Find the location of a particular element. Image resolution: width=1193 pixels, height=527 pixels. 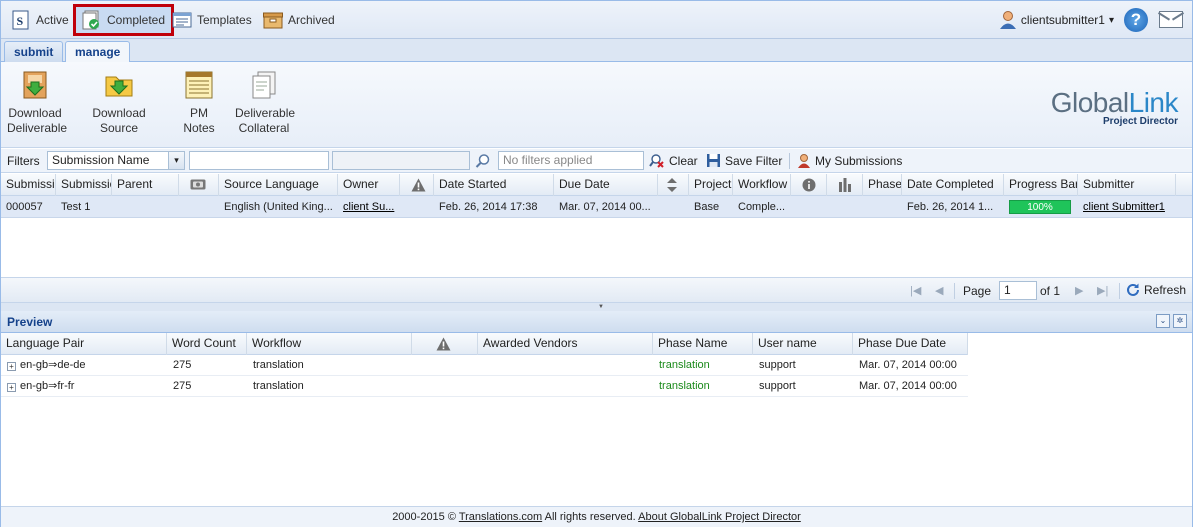

filter-field-select: Submission Name ▾ is located at coordinates (116, 160).